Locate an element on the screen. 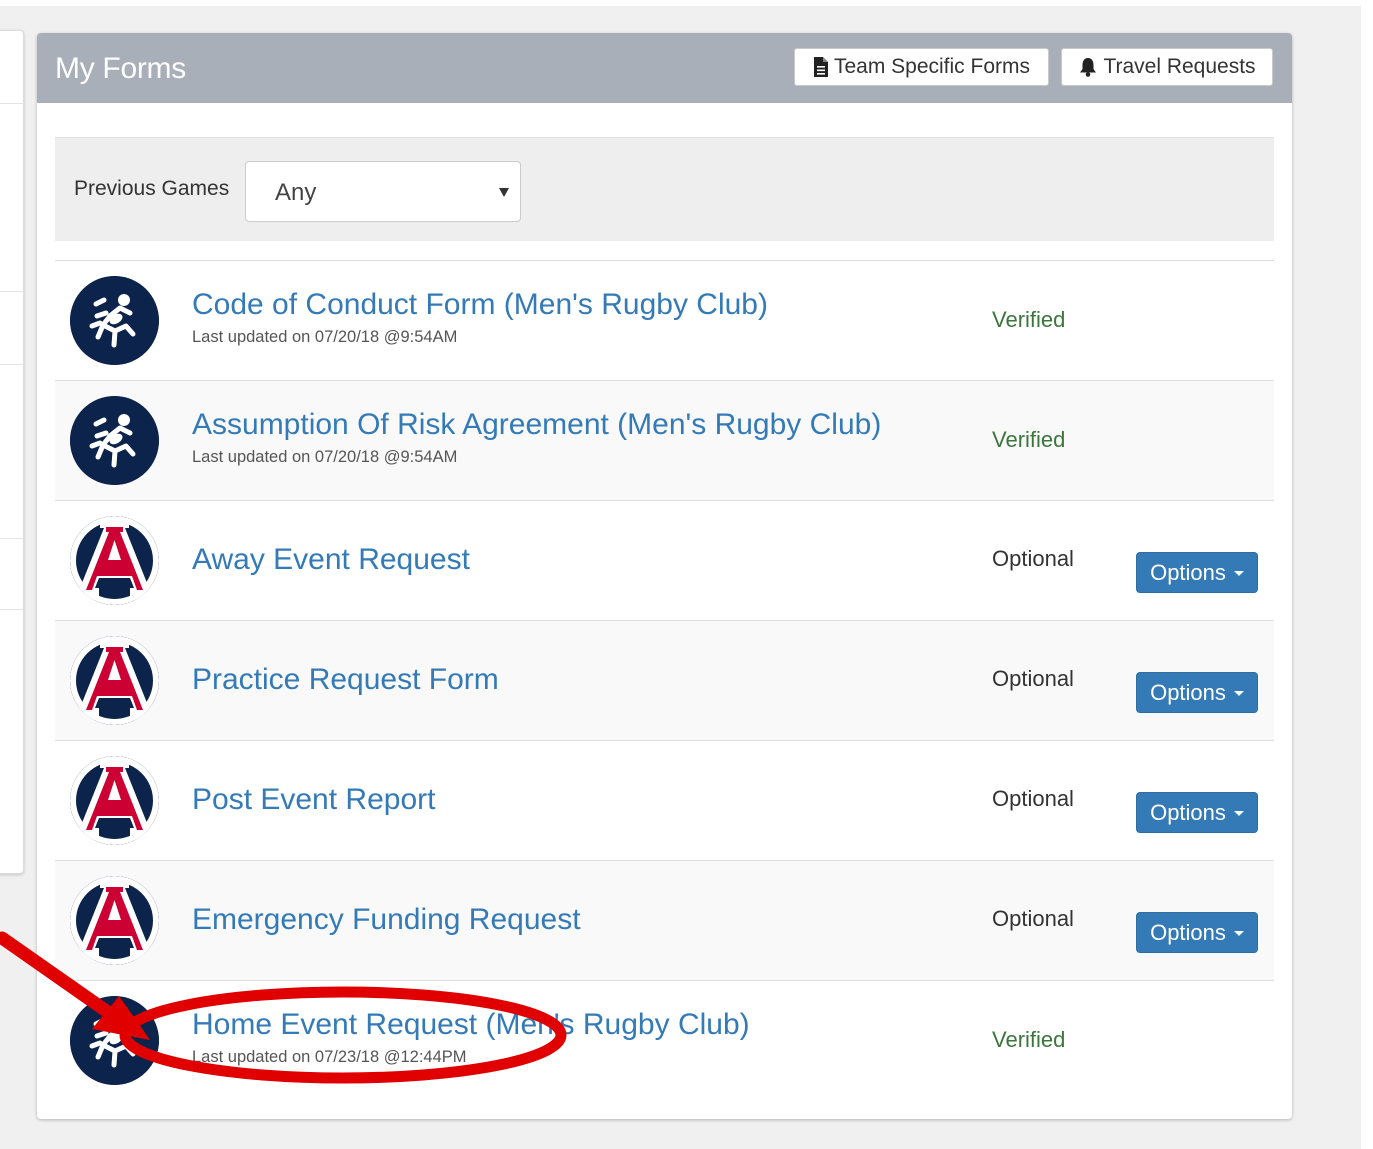 Image resolution: width=1373 pixels, height=1149 pixels. panel-title: My Forms is located at coordinates (120, 68).